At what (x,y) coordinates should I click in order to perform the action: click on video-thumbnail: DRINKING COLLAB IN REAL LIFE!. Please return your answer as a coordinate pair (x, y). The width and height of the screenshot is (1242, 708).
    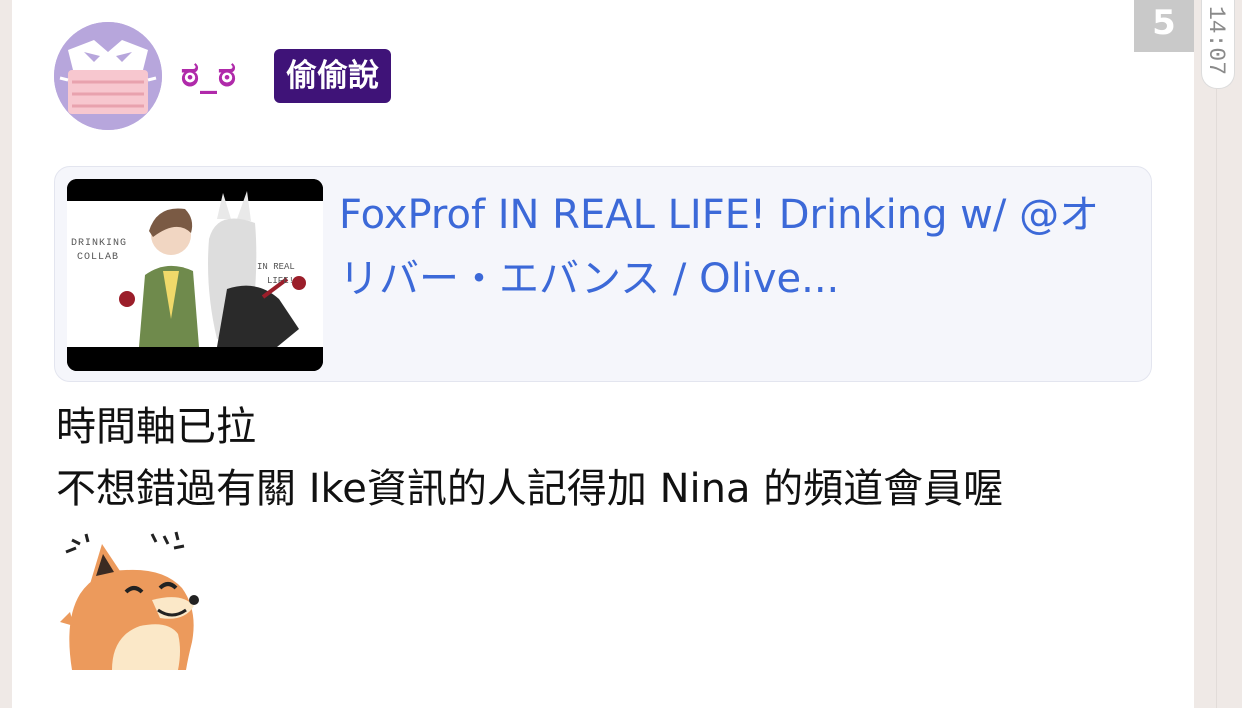
    Looking at the image, I should click on (195, 275).